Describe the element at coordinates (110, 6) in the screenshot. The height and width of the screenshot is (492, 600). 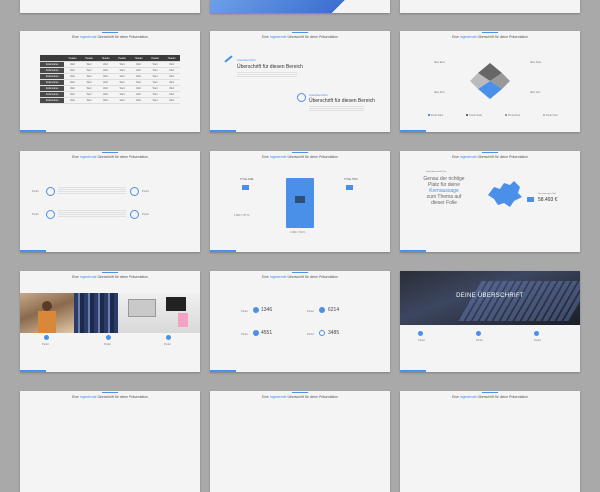
I see `slide-thumbnail-r0c0` at that location.